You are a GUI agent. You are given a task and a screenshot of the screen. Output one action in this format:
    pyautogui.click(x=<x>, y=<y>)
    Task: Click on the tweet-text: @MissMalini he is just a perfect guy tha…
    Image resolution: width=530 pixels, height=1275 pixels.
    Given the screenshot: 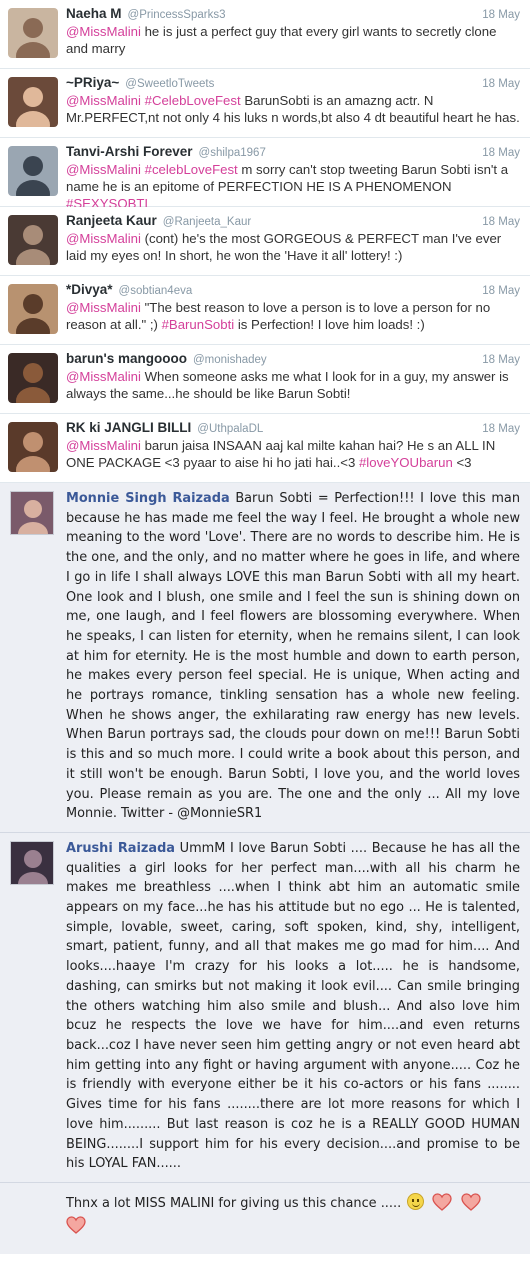 What is the action you would take?
    pyautogui.click(x=293, y=40)
    